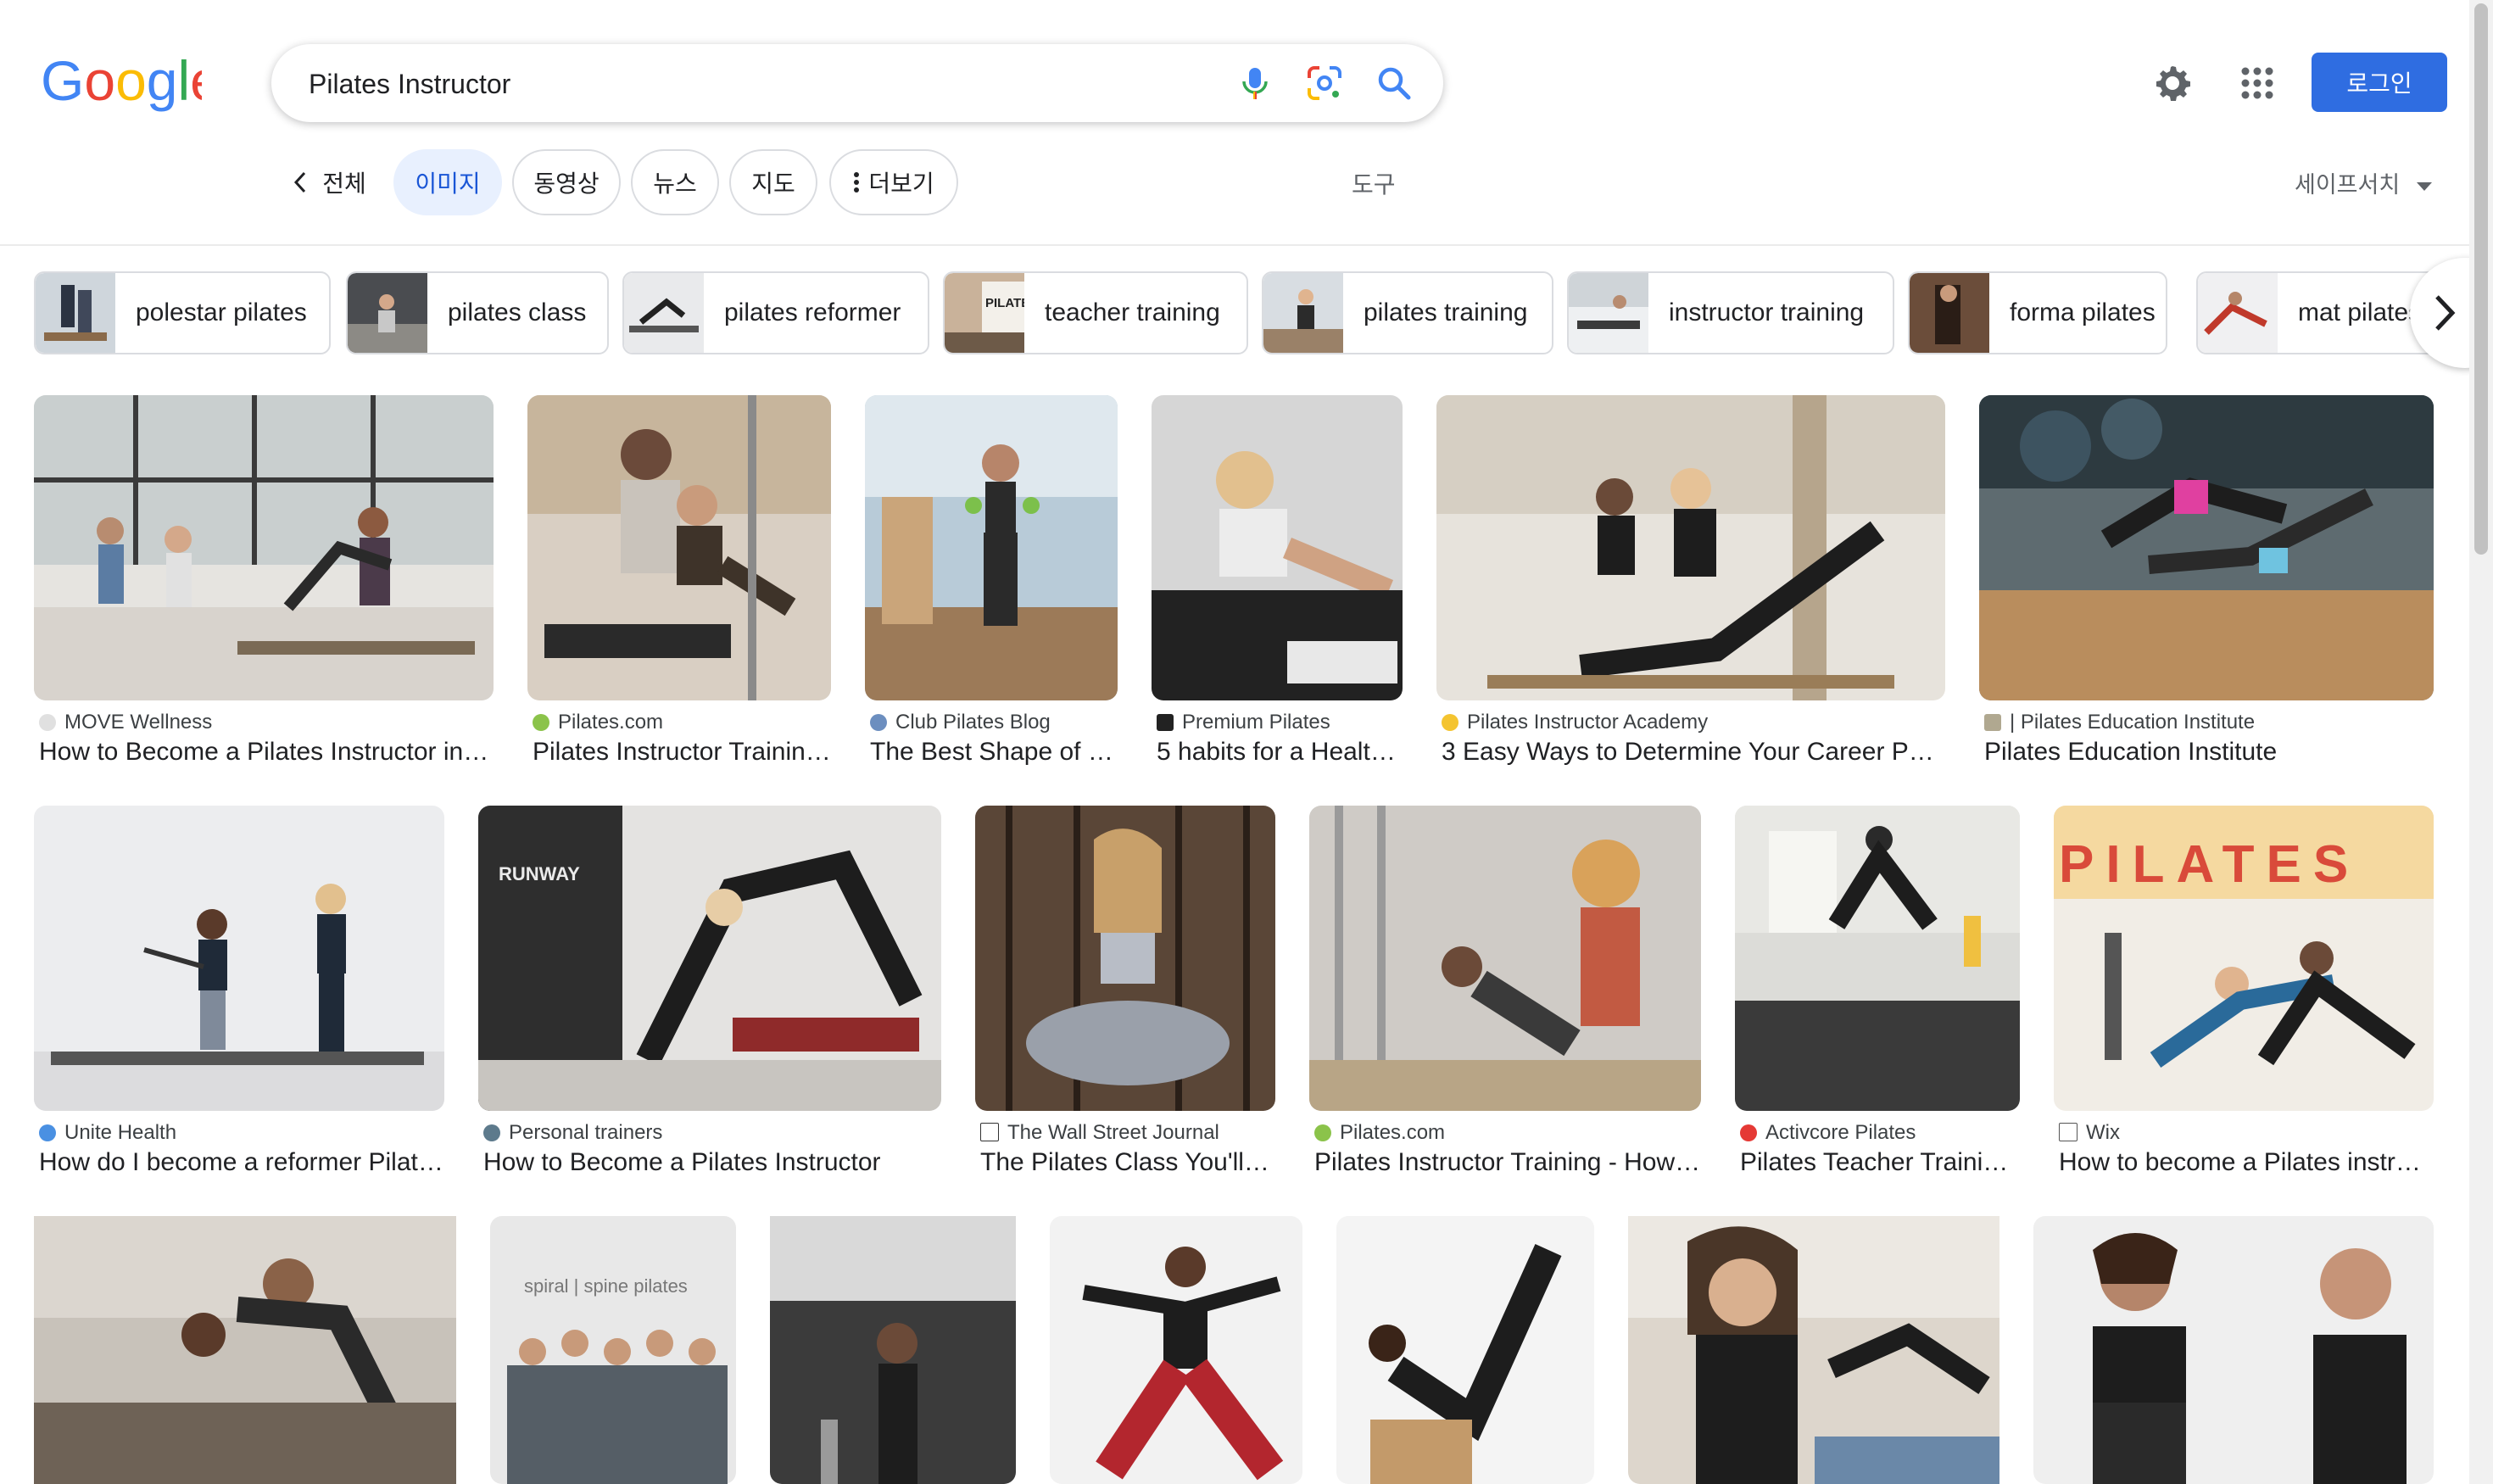 This screenshot has width=2493, height=1484. I want to click on chip-label: mat pilates, so click(2360, 312).